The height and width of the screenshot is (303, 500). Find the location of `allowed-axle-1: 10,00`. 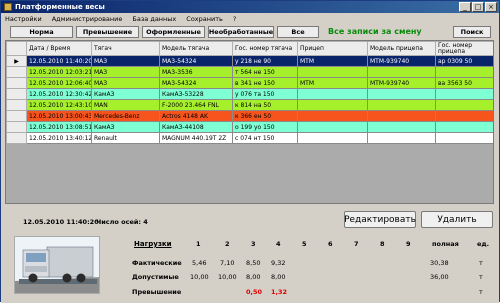

allowed-axle-1: 10,00 is located at coordinates (199, 277).